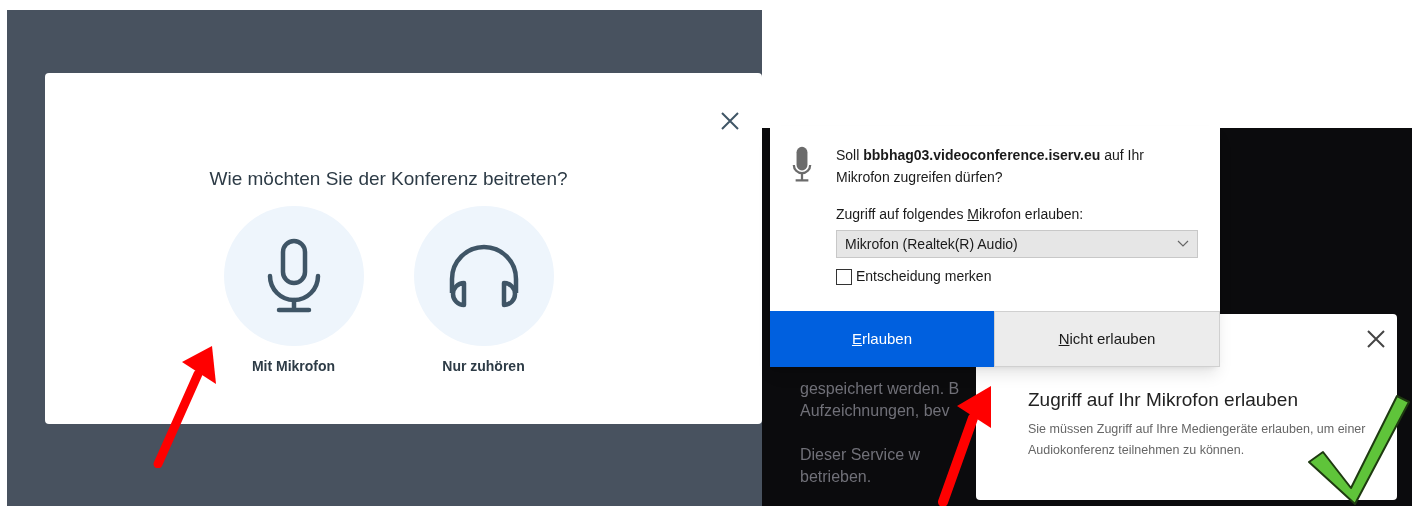  What do you see at coordinates (960, 214) in the screenshot?
I see `select-label: Zugriff auf folgendes Mikrofon erlauben:` at bounding box center [960, 214].